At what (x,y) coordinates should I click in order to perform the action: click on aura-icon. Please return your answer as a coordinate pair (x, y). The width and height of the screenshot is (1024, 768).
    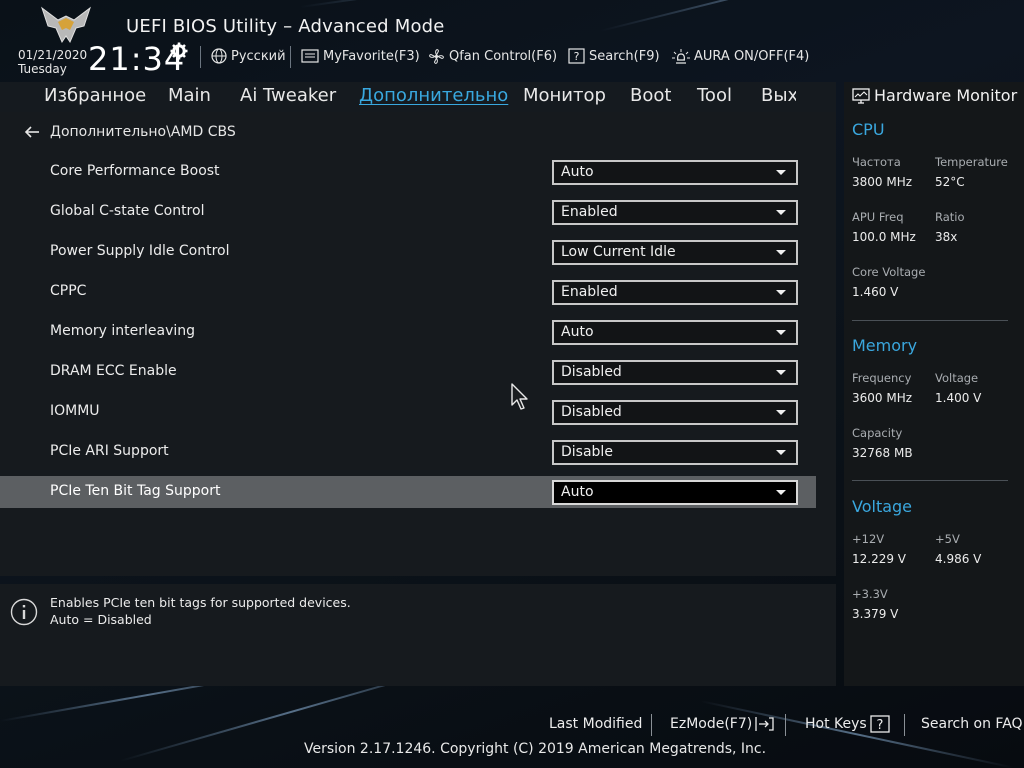
    Looking at the image, I should click on (681, 56).